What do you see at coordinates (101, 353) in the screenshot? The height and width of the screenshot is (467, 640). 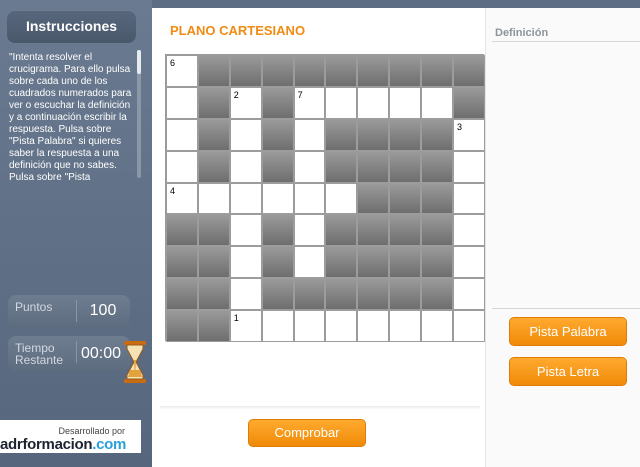 I see `time-value: 00:00` at bounding box center [101, 353].